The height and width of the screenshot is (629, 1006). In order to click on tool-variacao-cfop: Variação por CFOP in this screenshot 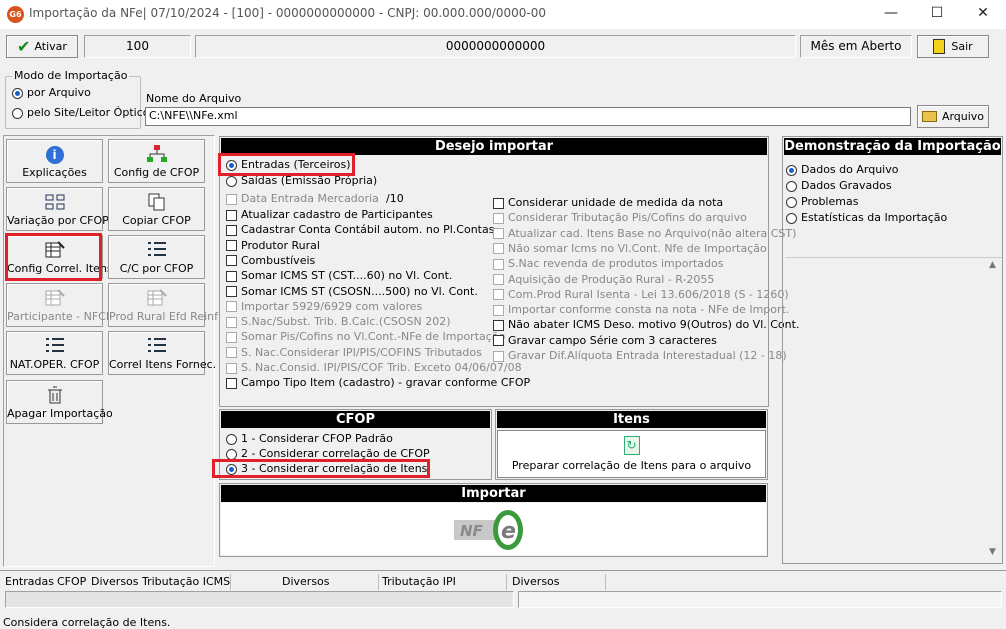, I will do `click(57, 209)`.